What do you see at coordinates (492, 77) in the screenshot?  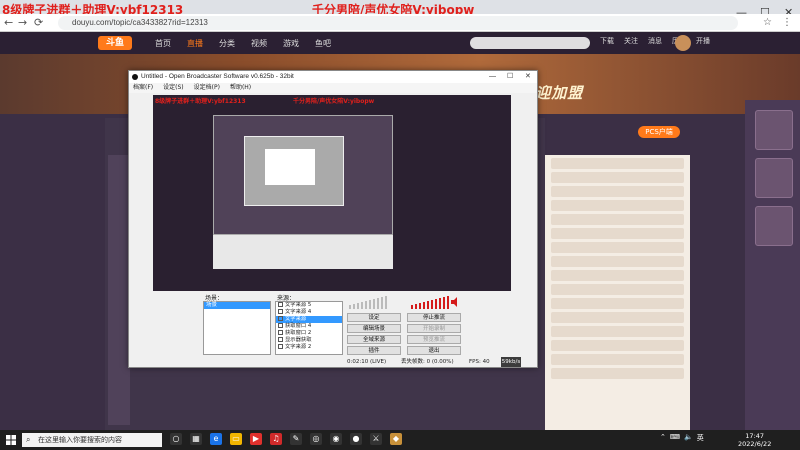 I see `obs-minimize-button: —` at bounding box center [492, 77].